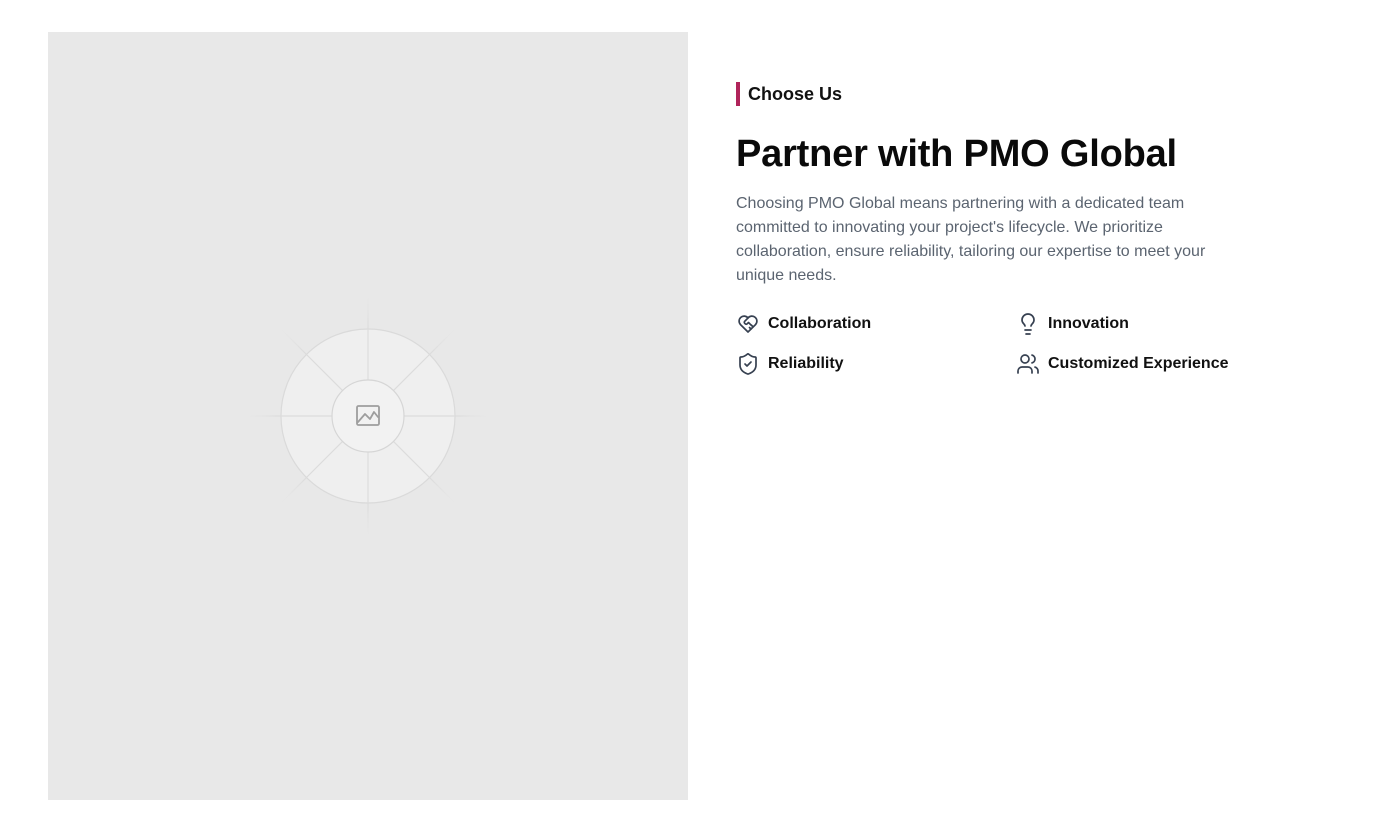  I want to click on lightbulb-icon, so click(1028, 324).